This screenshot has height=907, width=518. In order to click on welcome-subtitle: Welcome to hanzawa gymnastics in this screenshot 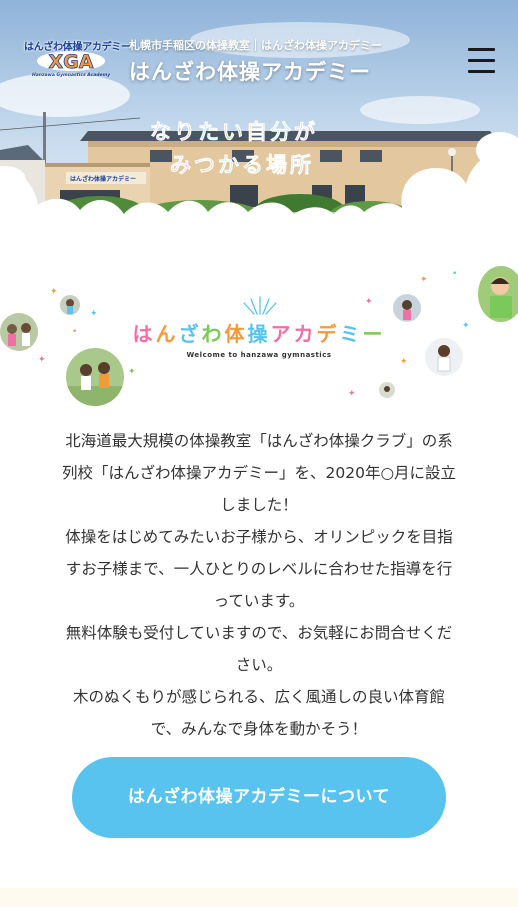, I will do `click(259, 355)`.